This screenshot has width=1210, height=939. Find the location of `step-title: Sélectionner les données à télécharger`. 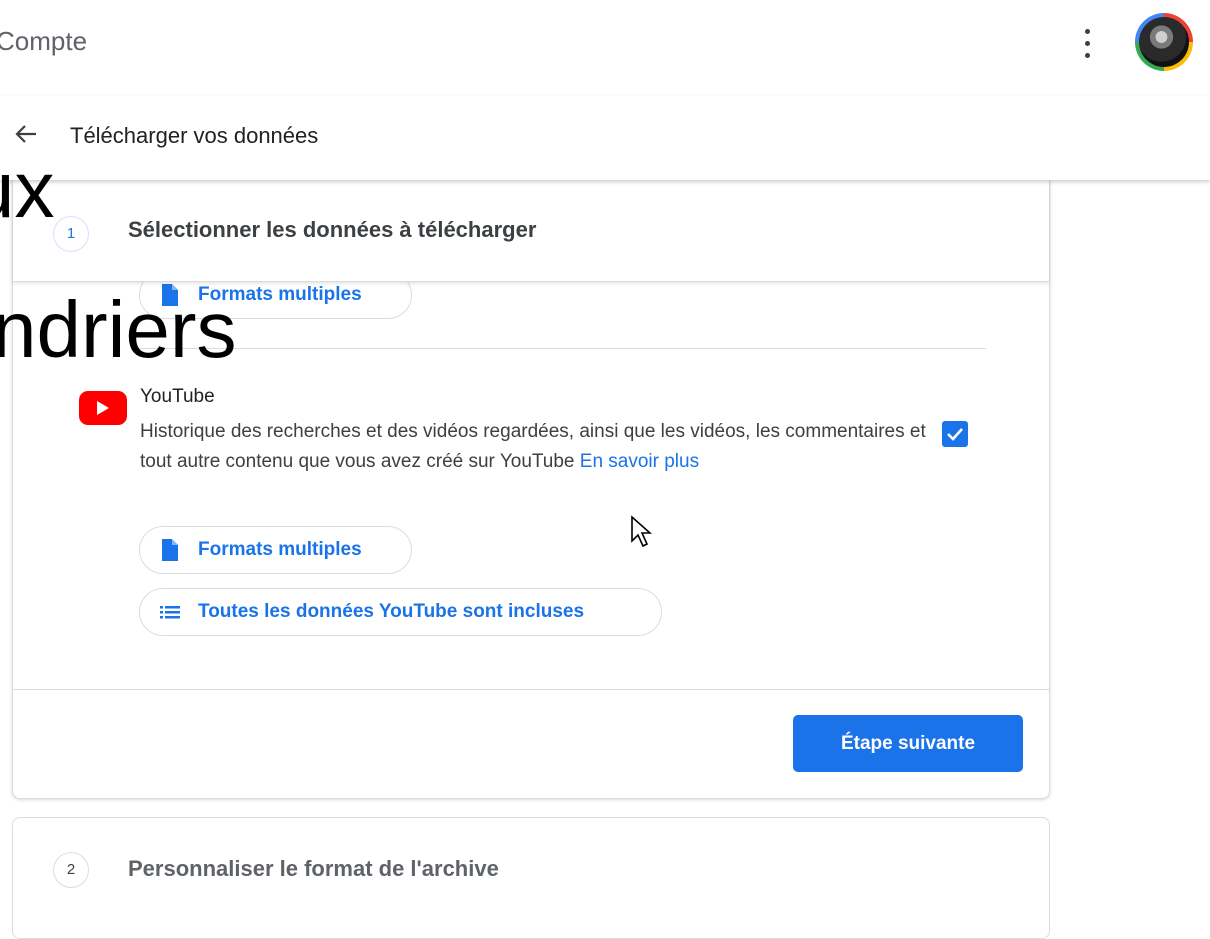

step-title: Sélectionner les données à télécharger is located at coordinates (332, 229).